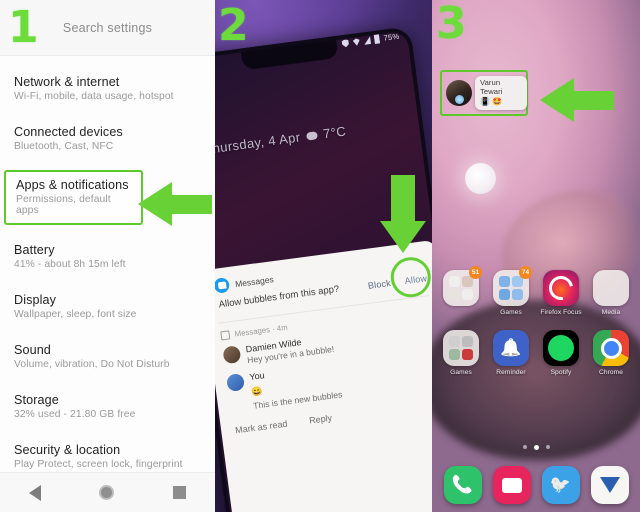 The image size is (640, 512). I want to click on page-dot-active, so click(536, 447).